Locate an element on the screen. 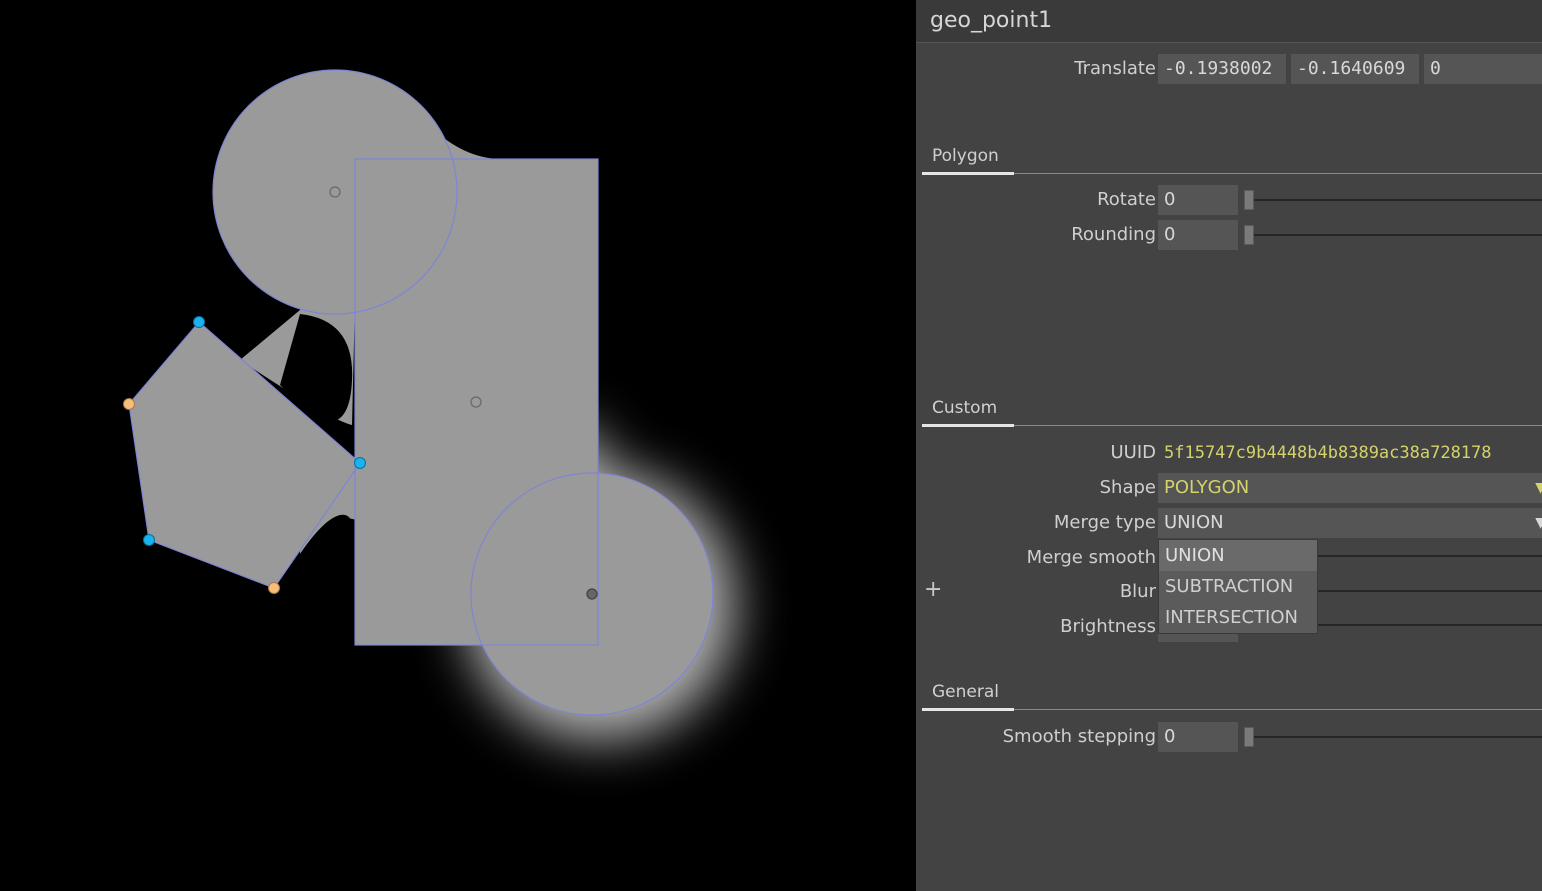 This screenshot has height=891, width=1542. menu-item-union: UNION is located at coordinates (1238, 555).